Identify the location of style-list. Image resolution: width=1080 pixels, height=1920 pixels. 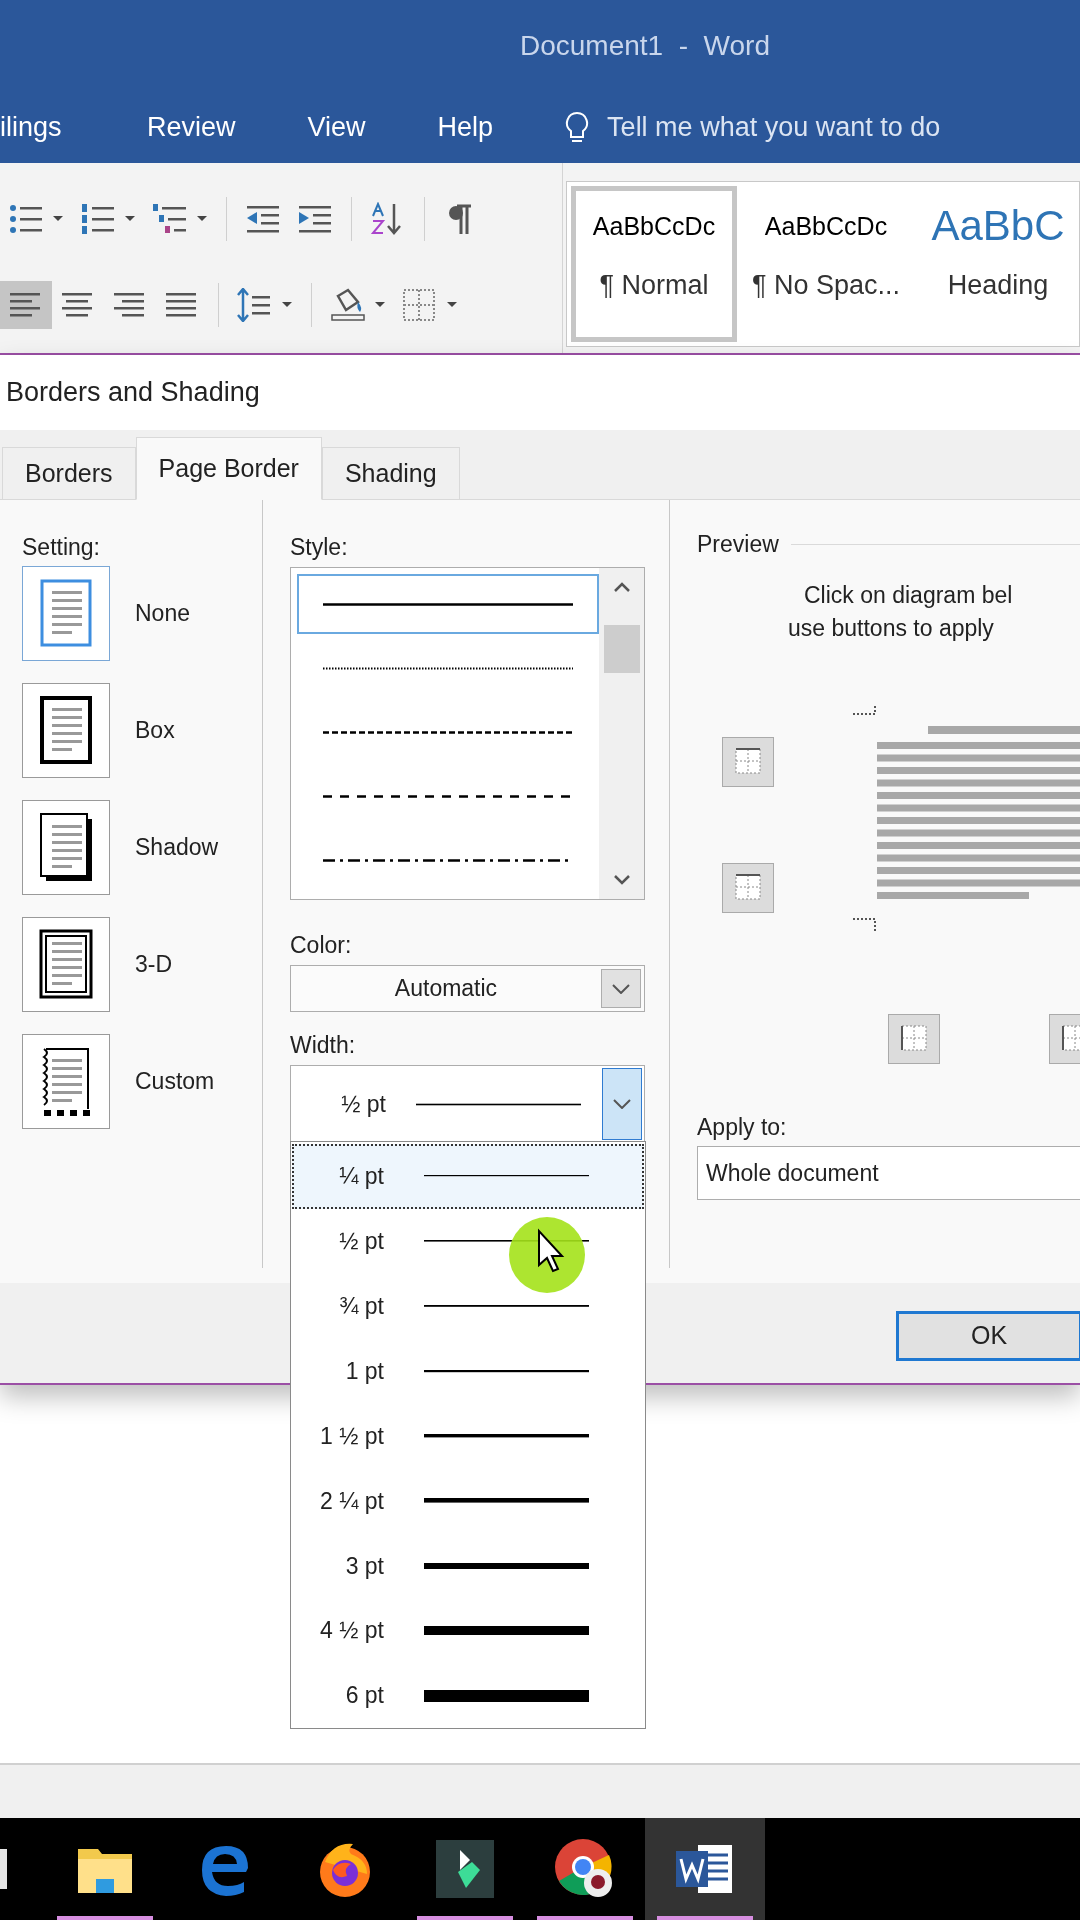
(467, 733).